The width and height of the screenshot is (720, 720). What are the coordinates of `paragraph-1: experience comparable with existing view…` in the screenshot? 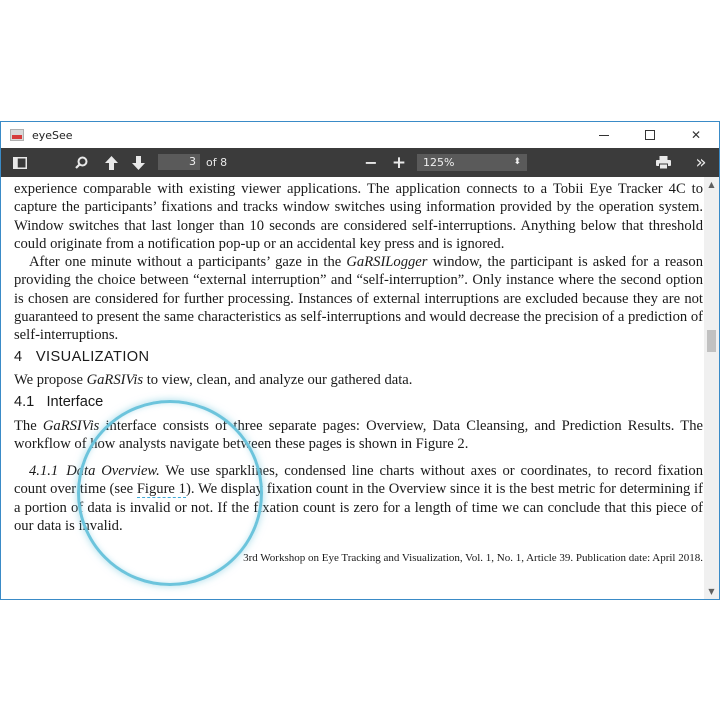 It's located at (358, 216).